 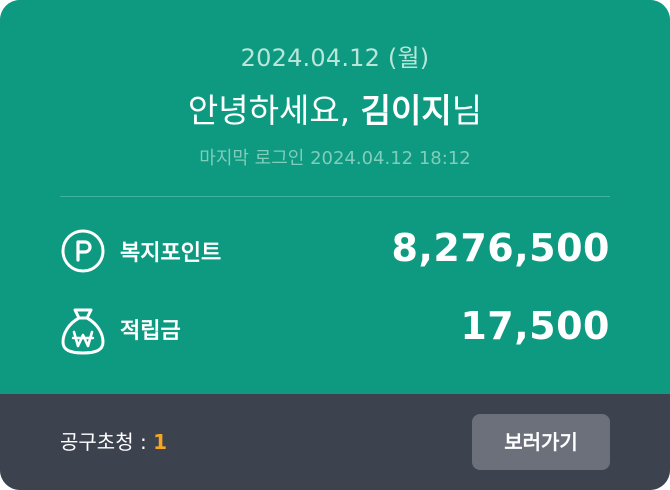 I want to click on greeting: 안녕하세요, 김이지님, so click(x=335, y=108).